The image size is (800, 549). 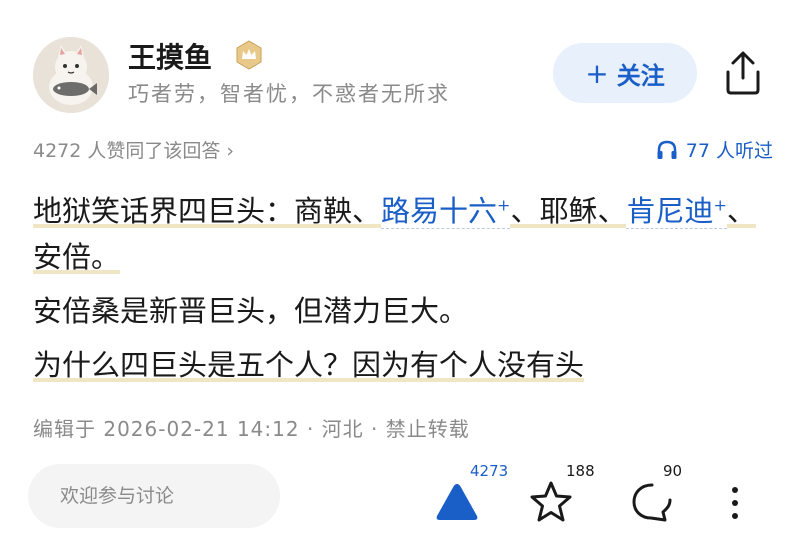 I want to click on listen-count-text: 77 人听过, so click(x=729, y=151).